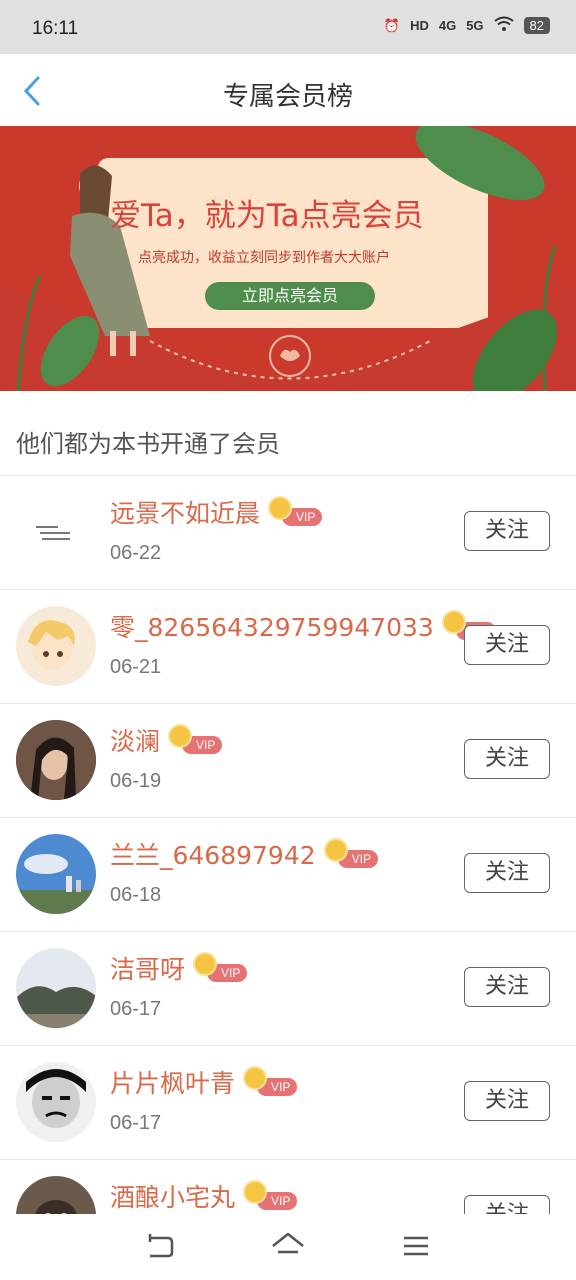 The width and height of the screenshot is (576, 1280). I want to click on system-nav-bar, so click(288, 1247).